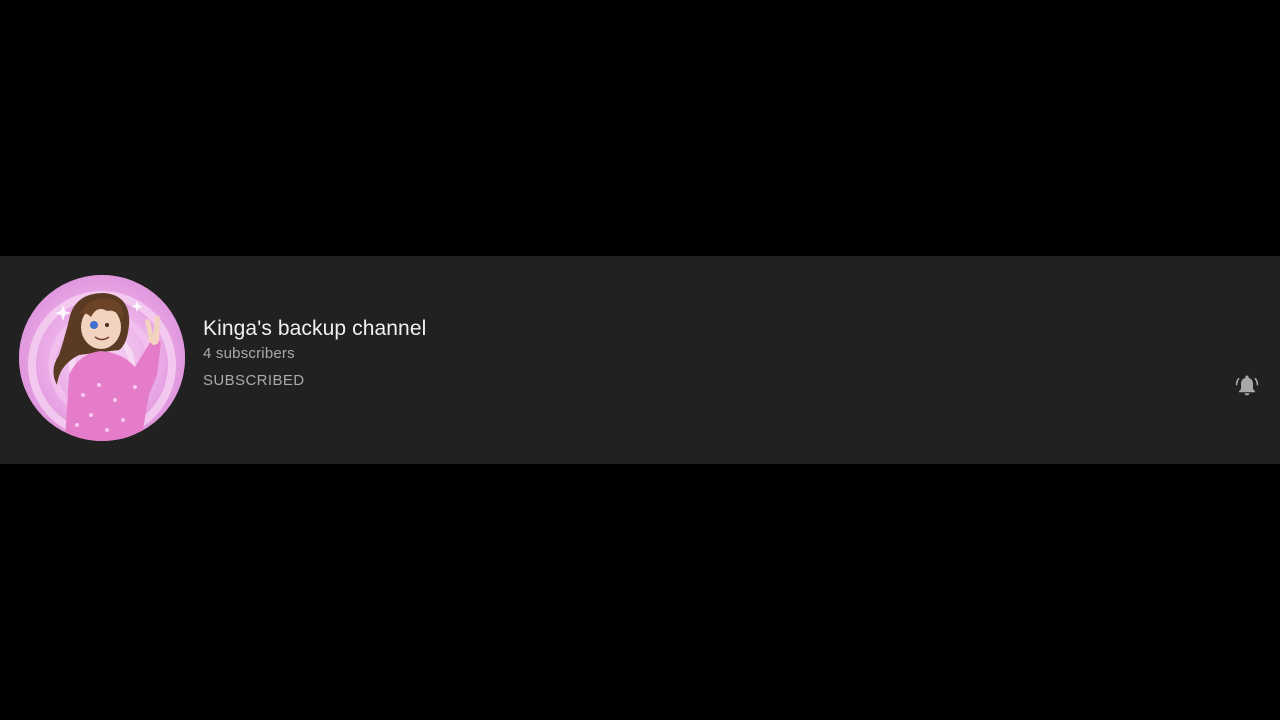 This screenshot has height=720, width=1280. I want to click on bell-ringing-icon, so click(1247, 385).